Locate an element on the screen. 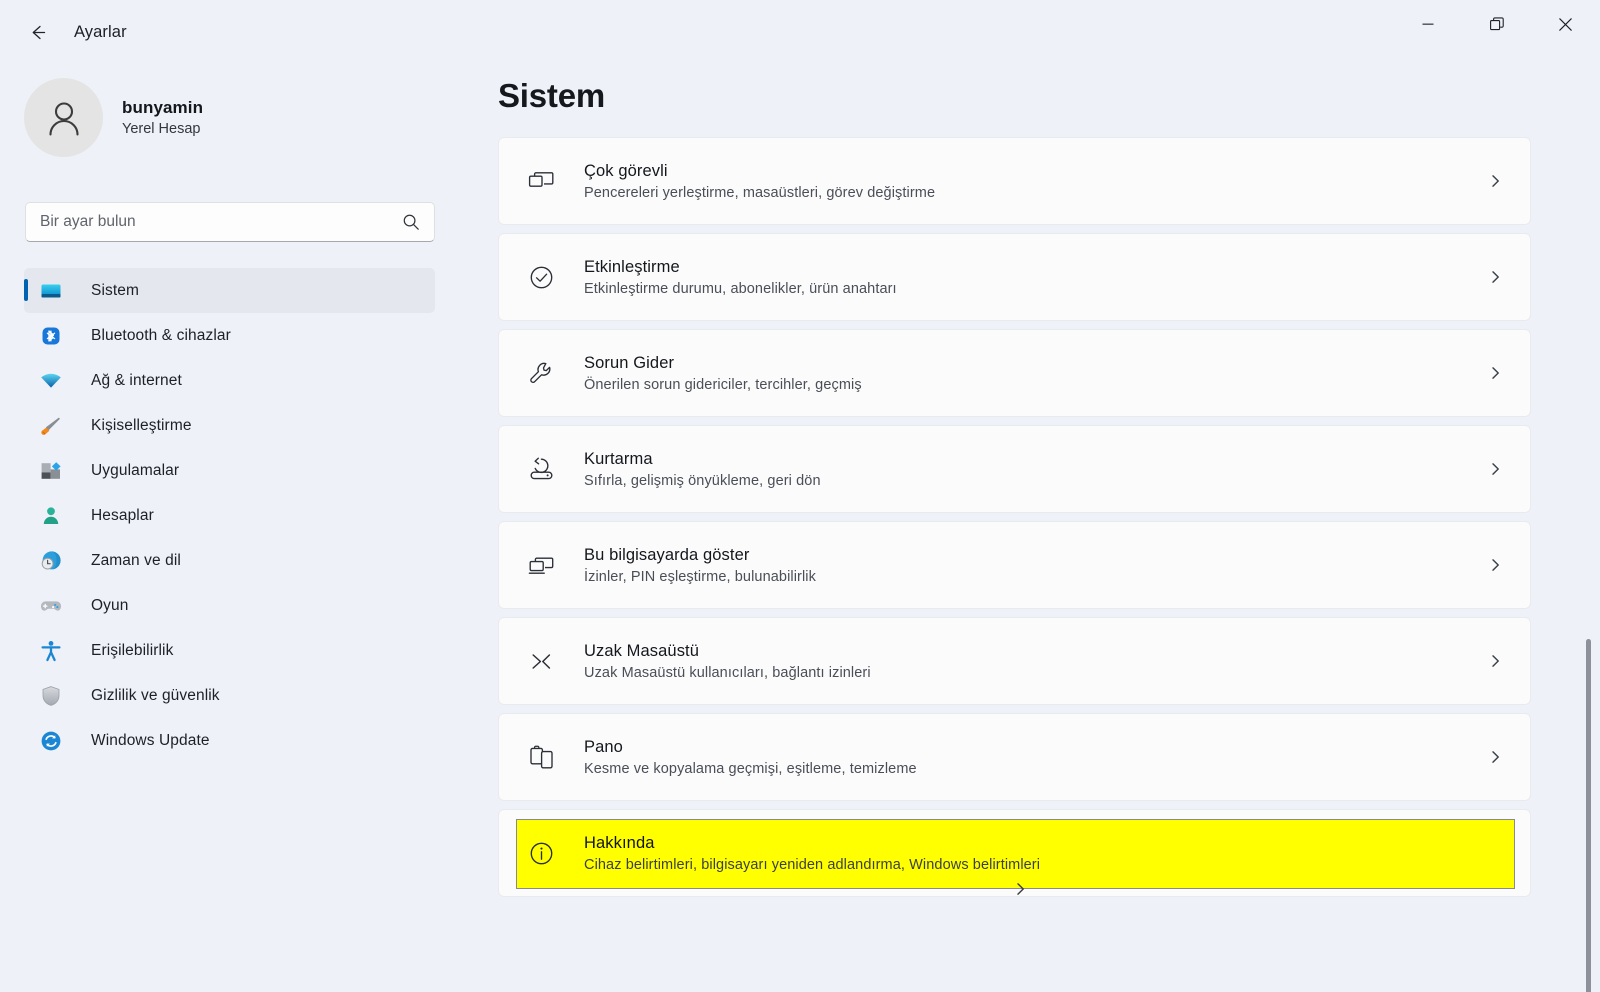  window-controls is located at coordinates (1496, 24).